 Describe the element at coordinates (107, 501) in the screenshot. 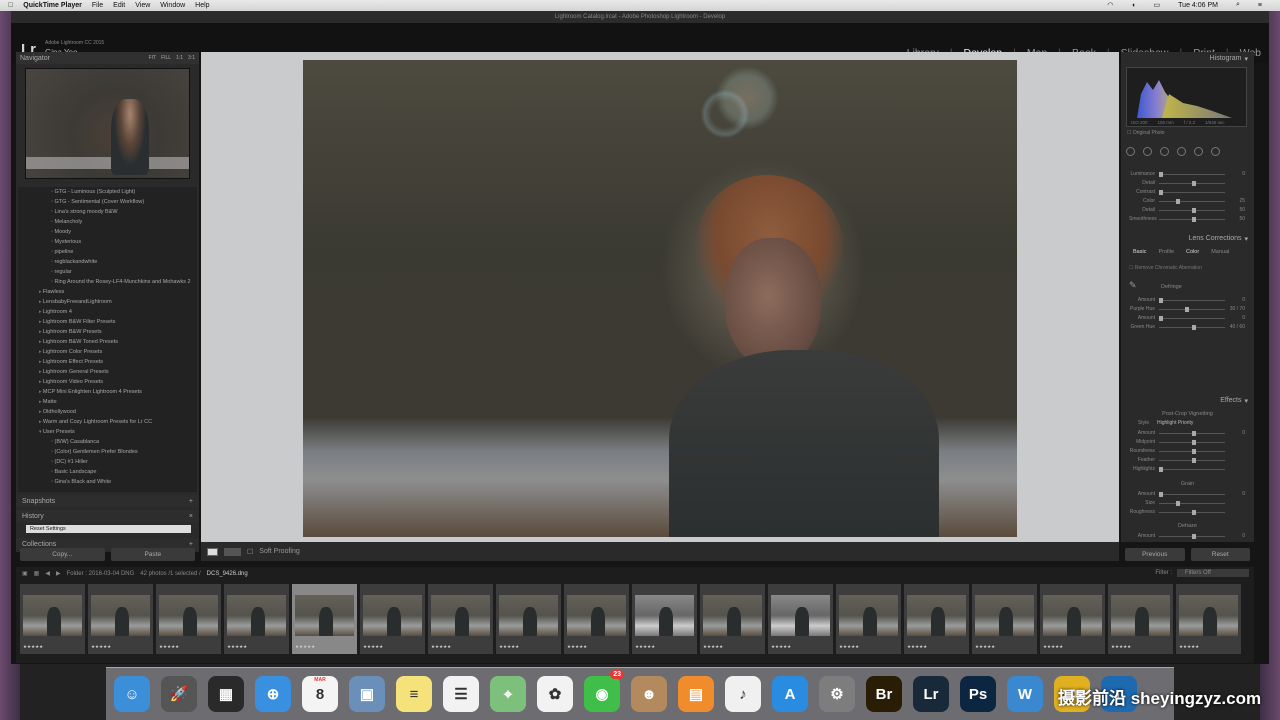

I see `snapshots-header: Snapshots +` at that location.